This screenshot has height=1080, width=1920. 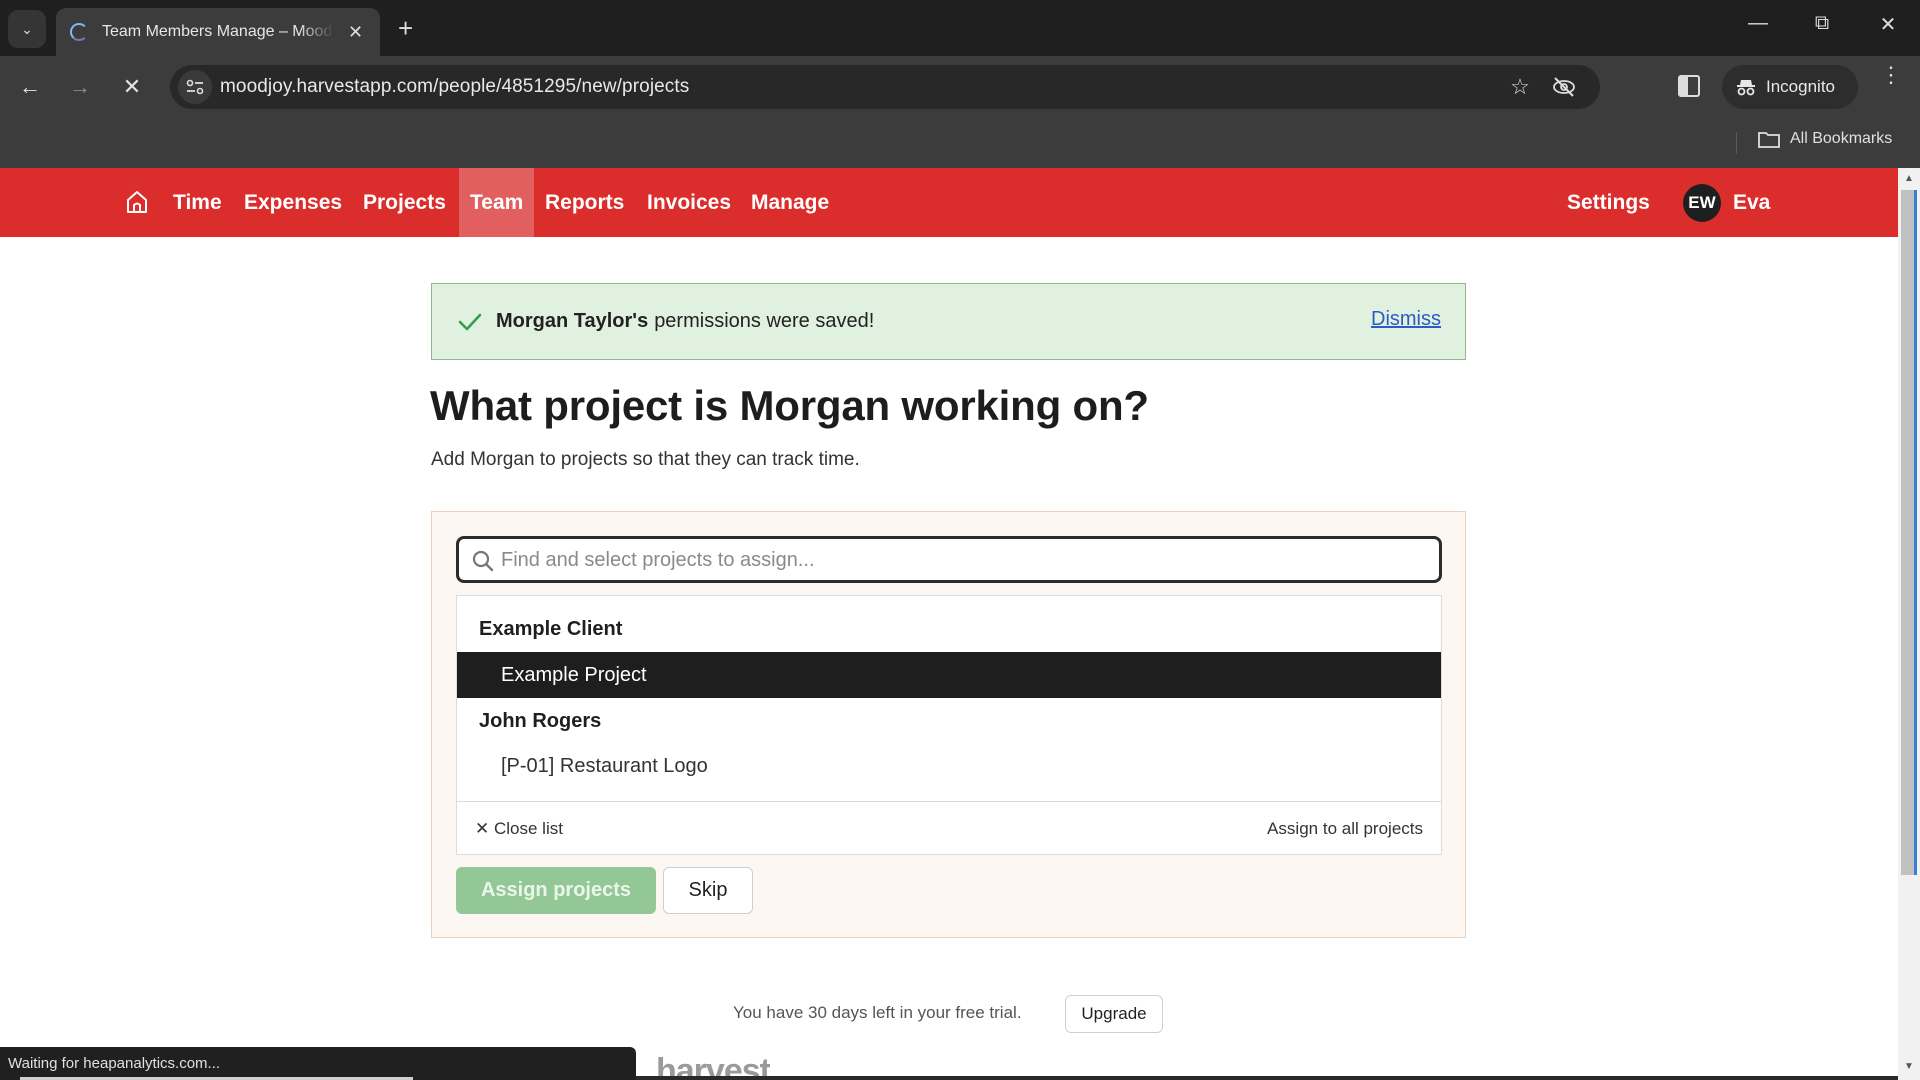 What do you see at coordinates (949, 766) in the screenshot?
I see `project-option: [P-01] Restaurant Logo` at bounding box center [949, 766].